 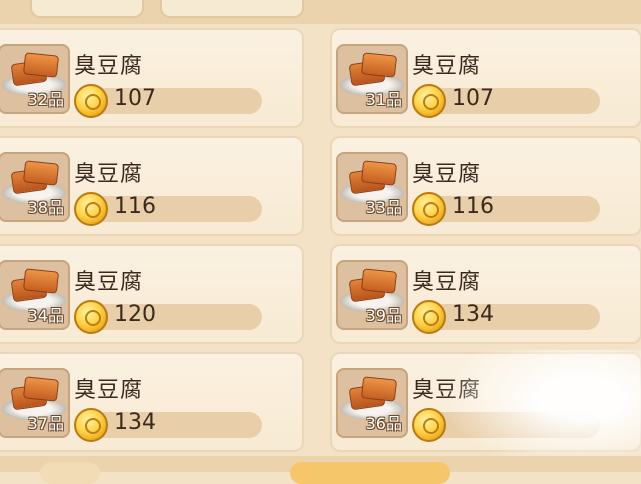 I want to click on shop-item-card: 33品 臭豆腐 116, so click(x=485, y=186).